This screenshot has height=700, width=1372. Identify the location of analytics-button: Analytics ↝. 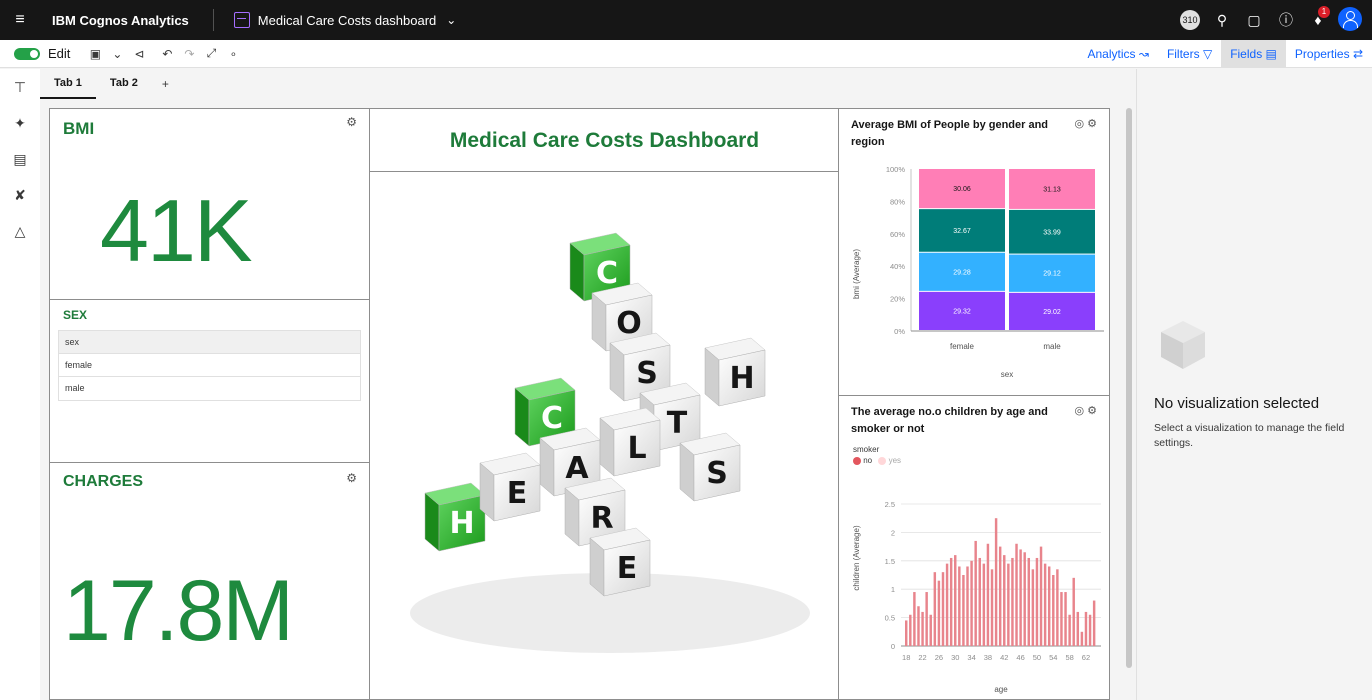
(1118, 54).